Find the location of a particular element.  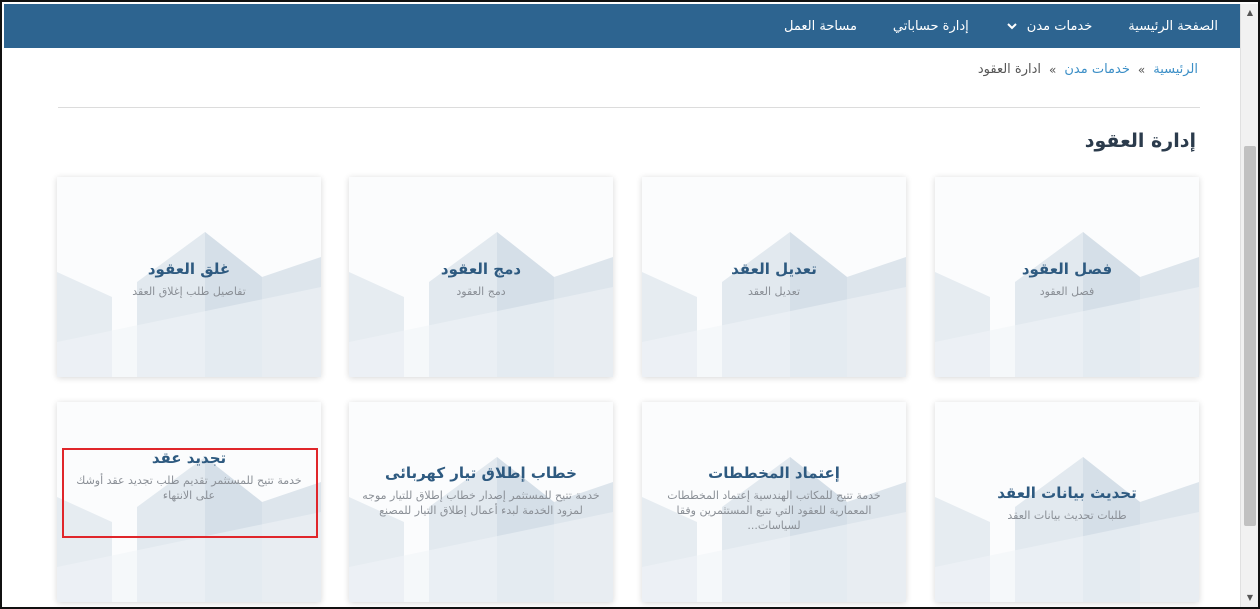

scrollbar-thumb is located at coordinates (1250, 336).